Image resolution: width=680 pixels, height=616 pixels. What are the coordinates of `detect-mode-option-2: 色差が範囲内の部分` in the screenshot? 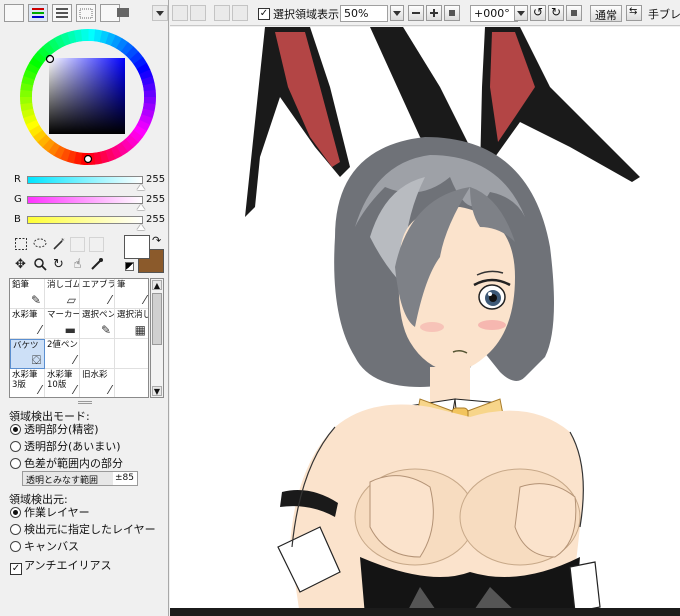 It's located at (66, 462).